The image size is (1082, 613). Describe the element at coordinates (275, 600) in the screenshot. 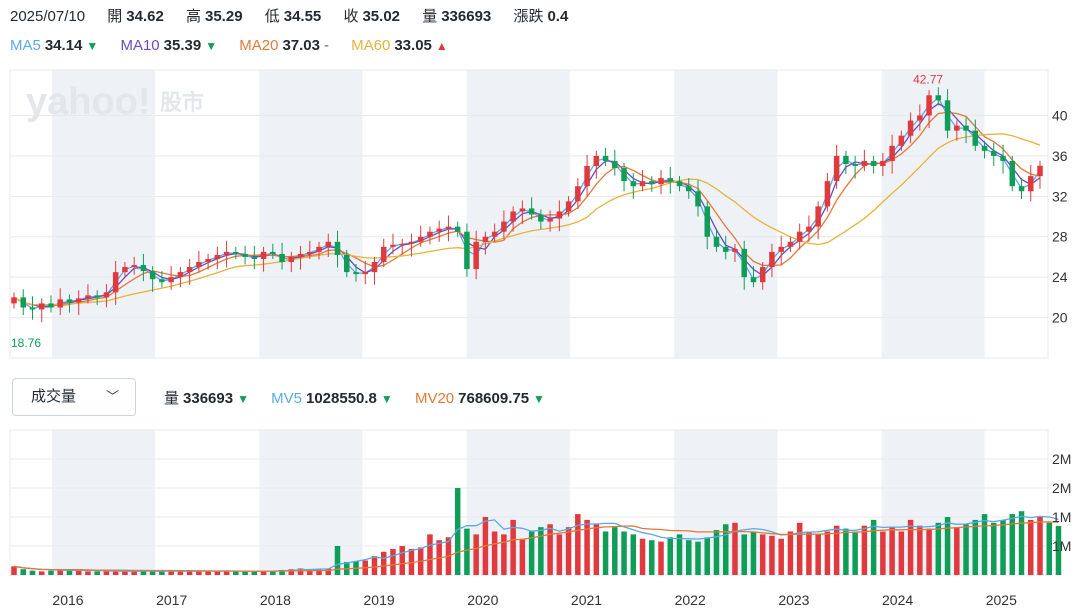

I see `year-tick-label: 2018` at that location.